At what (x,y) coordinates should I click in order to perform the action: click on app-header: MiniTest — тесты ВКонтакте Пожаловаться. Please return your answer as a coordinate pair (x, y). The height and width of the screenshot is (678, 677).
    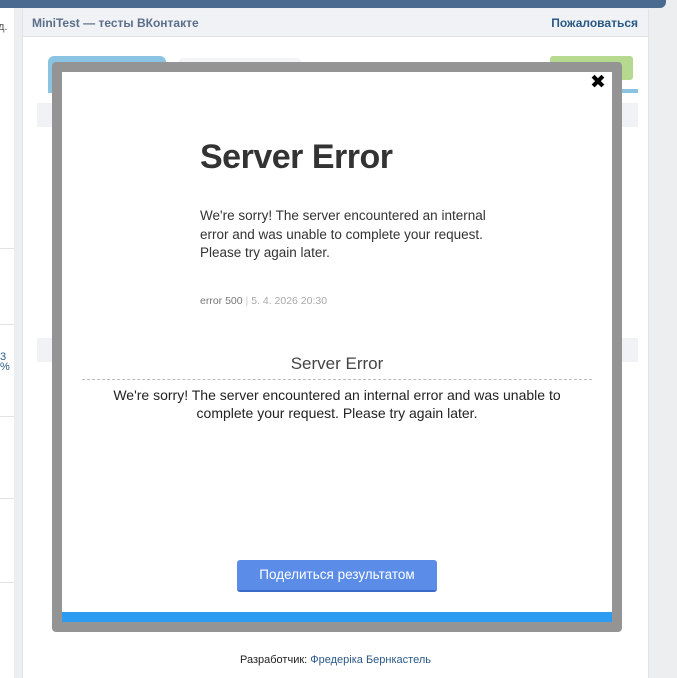
    Looking at the image, I should click on (335, 23).